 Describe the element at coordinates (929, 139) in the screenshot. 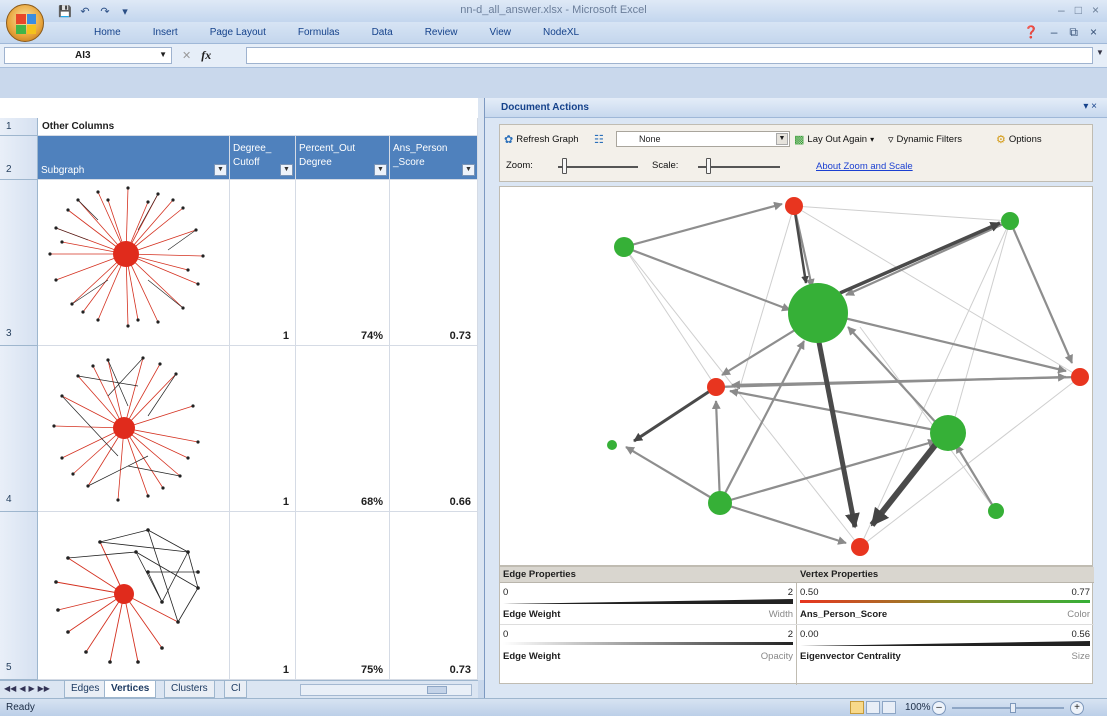

I see `dynamic-filters-label: Dynamic Filters` at that location.